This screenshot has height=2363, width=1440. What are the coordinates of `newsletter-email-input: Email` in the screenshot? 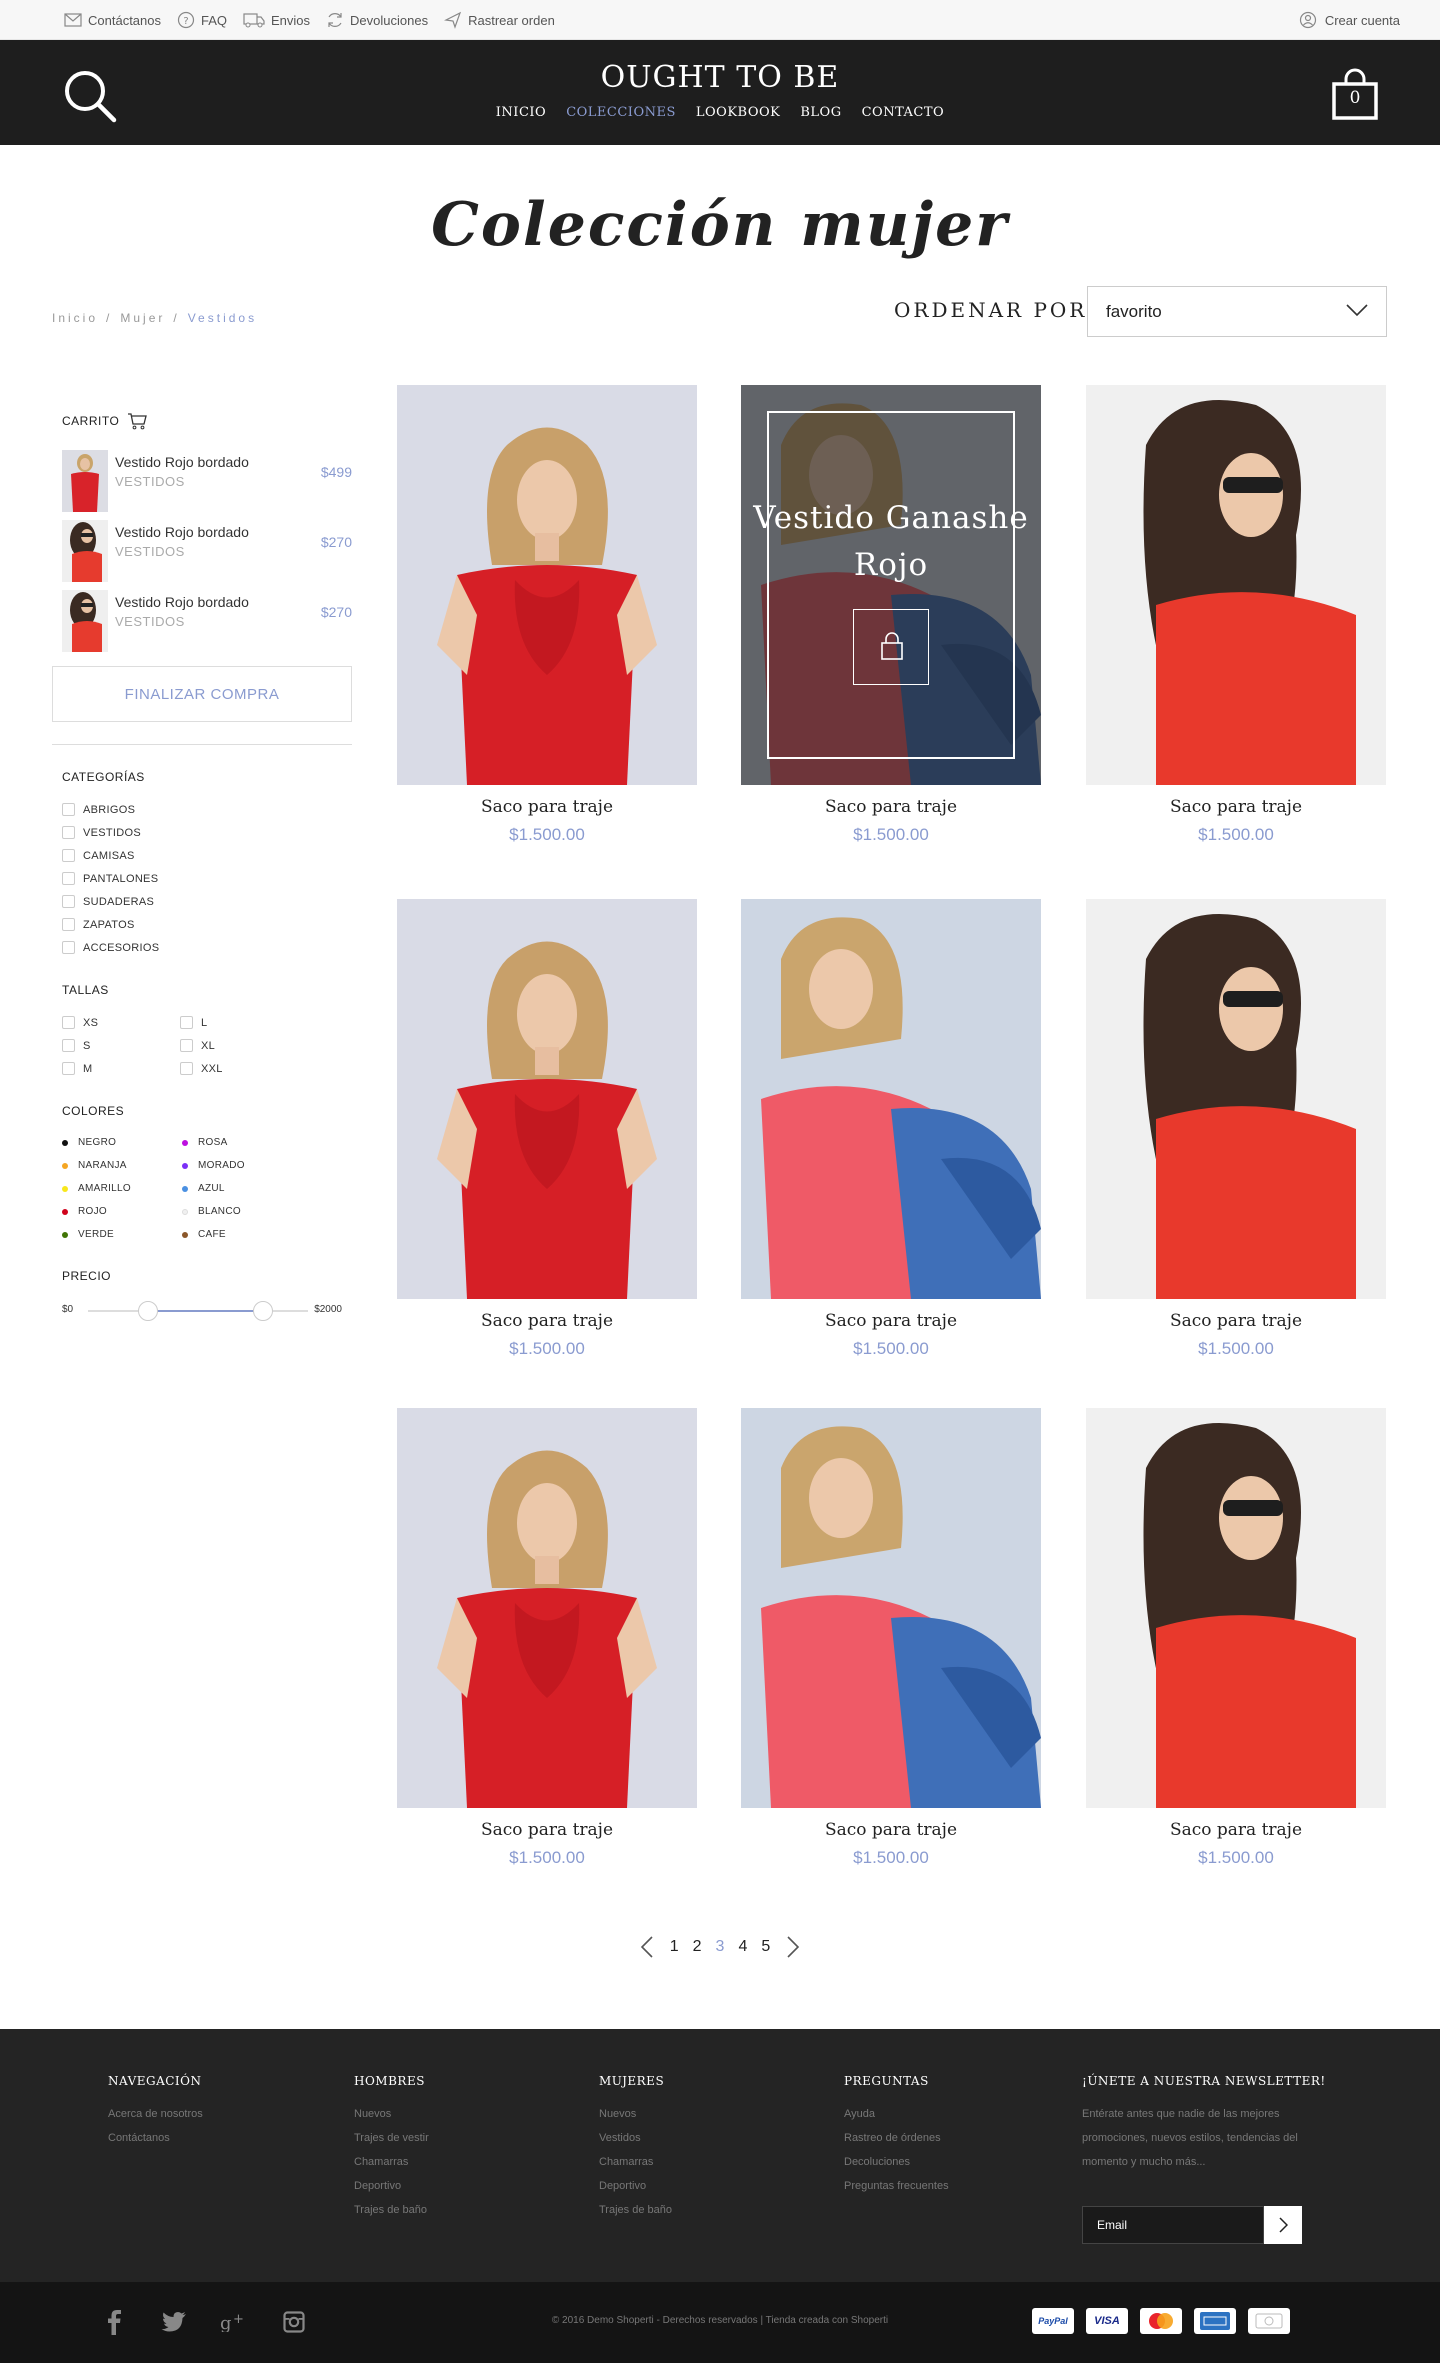 It's located at (1173, 2225).